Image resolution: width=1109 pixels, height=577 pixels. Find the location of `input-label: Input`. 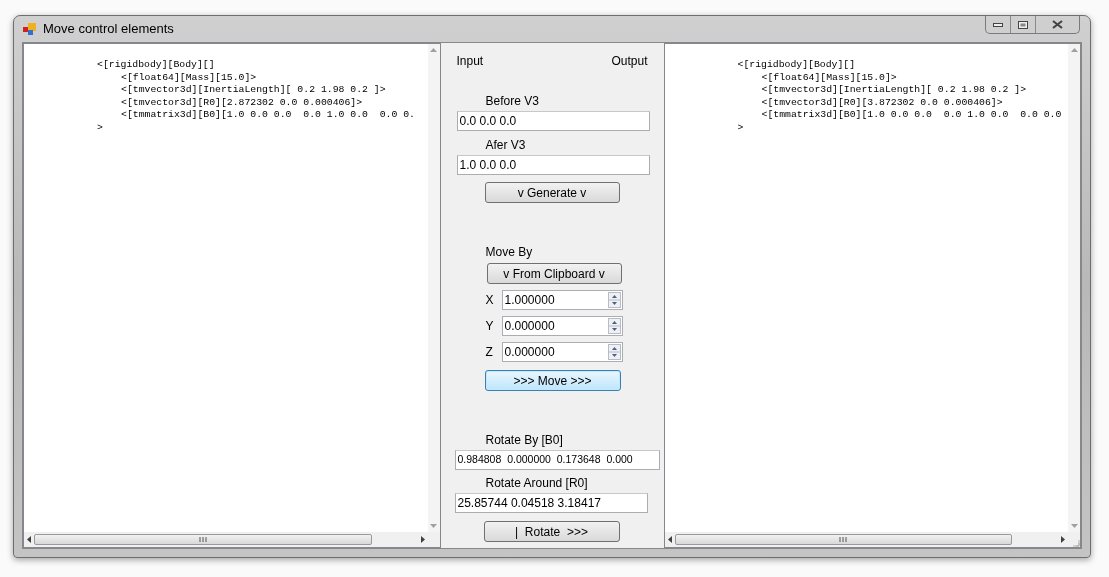

input-label: Input is located at coordinates (470, 61).